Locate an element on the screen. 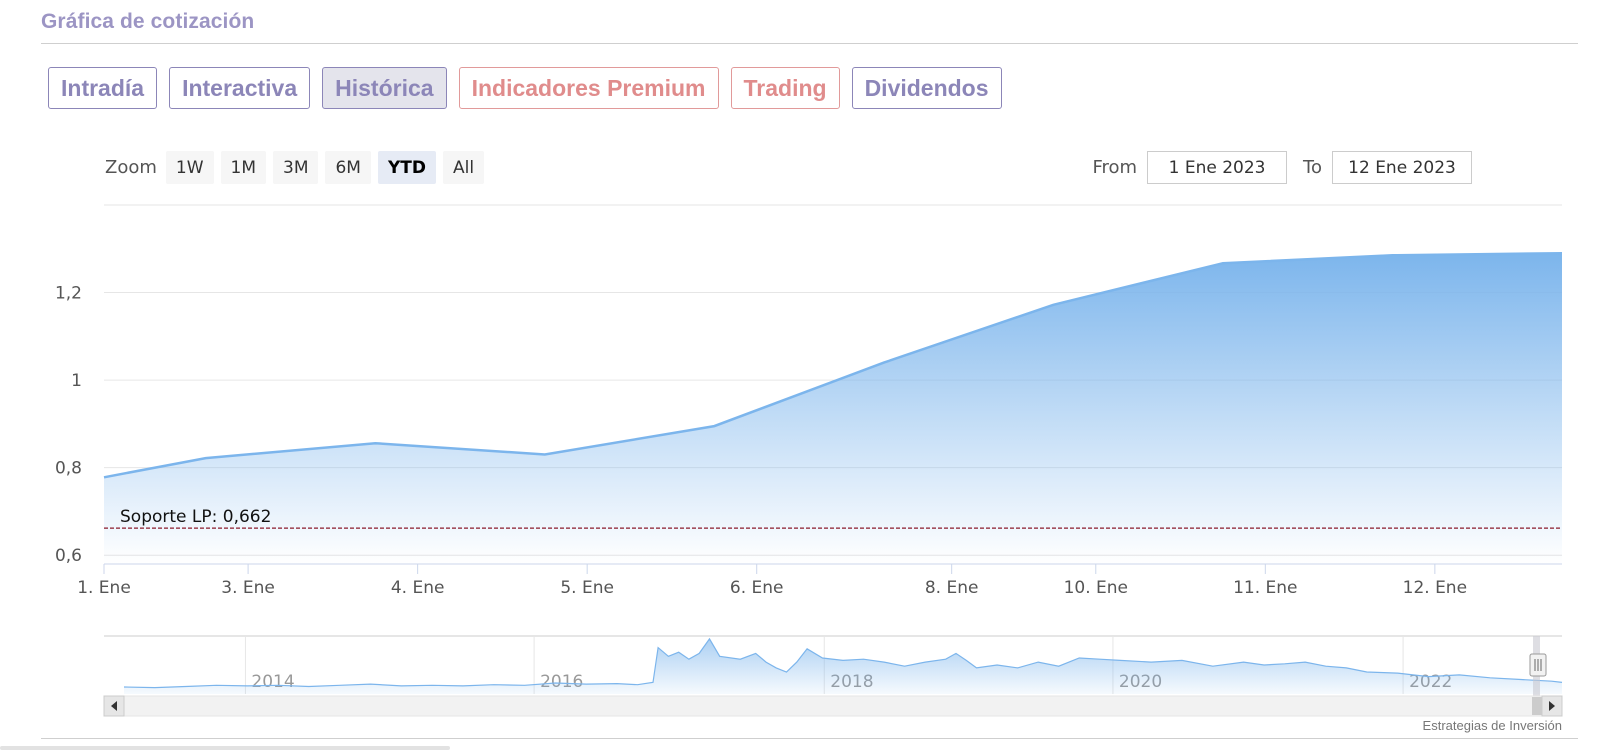 This screenshot has width=1602, height=750. scrollbar-thumb is located at coordinates (1537, 706).